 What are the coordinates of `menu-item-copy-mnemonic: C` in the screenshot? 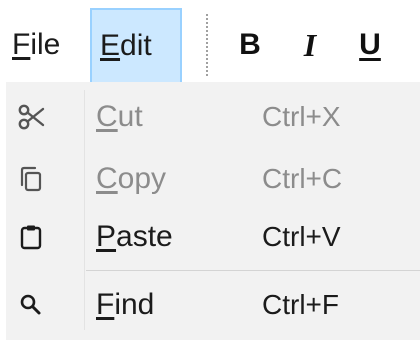 It's located at (107, 178).